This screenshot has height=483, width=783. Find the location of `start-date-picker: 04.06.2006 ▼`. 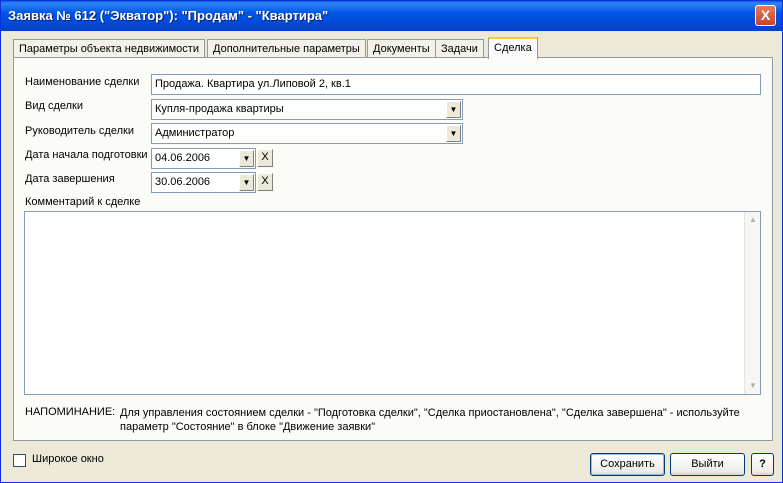

start-date-picker: 04.06.2006 ▼ is located at coordinates (203, 158).